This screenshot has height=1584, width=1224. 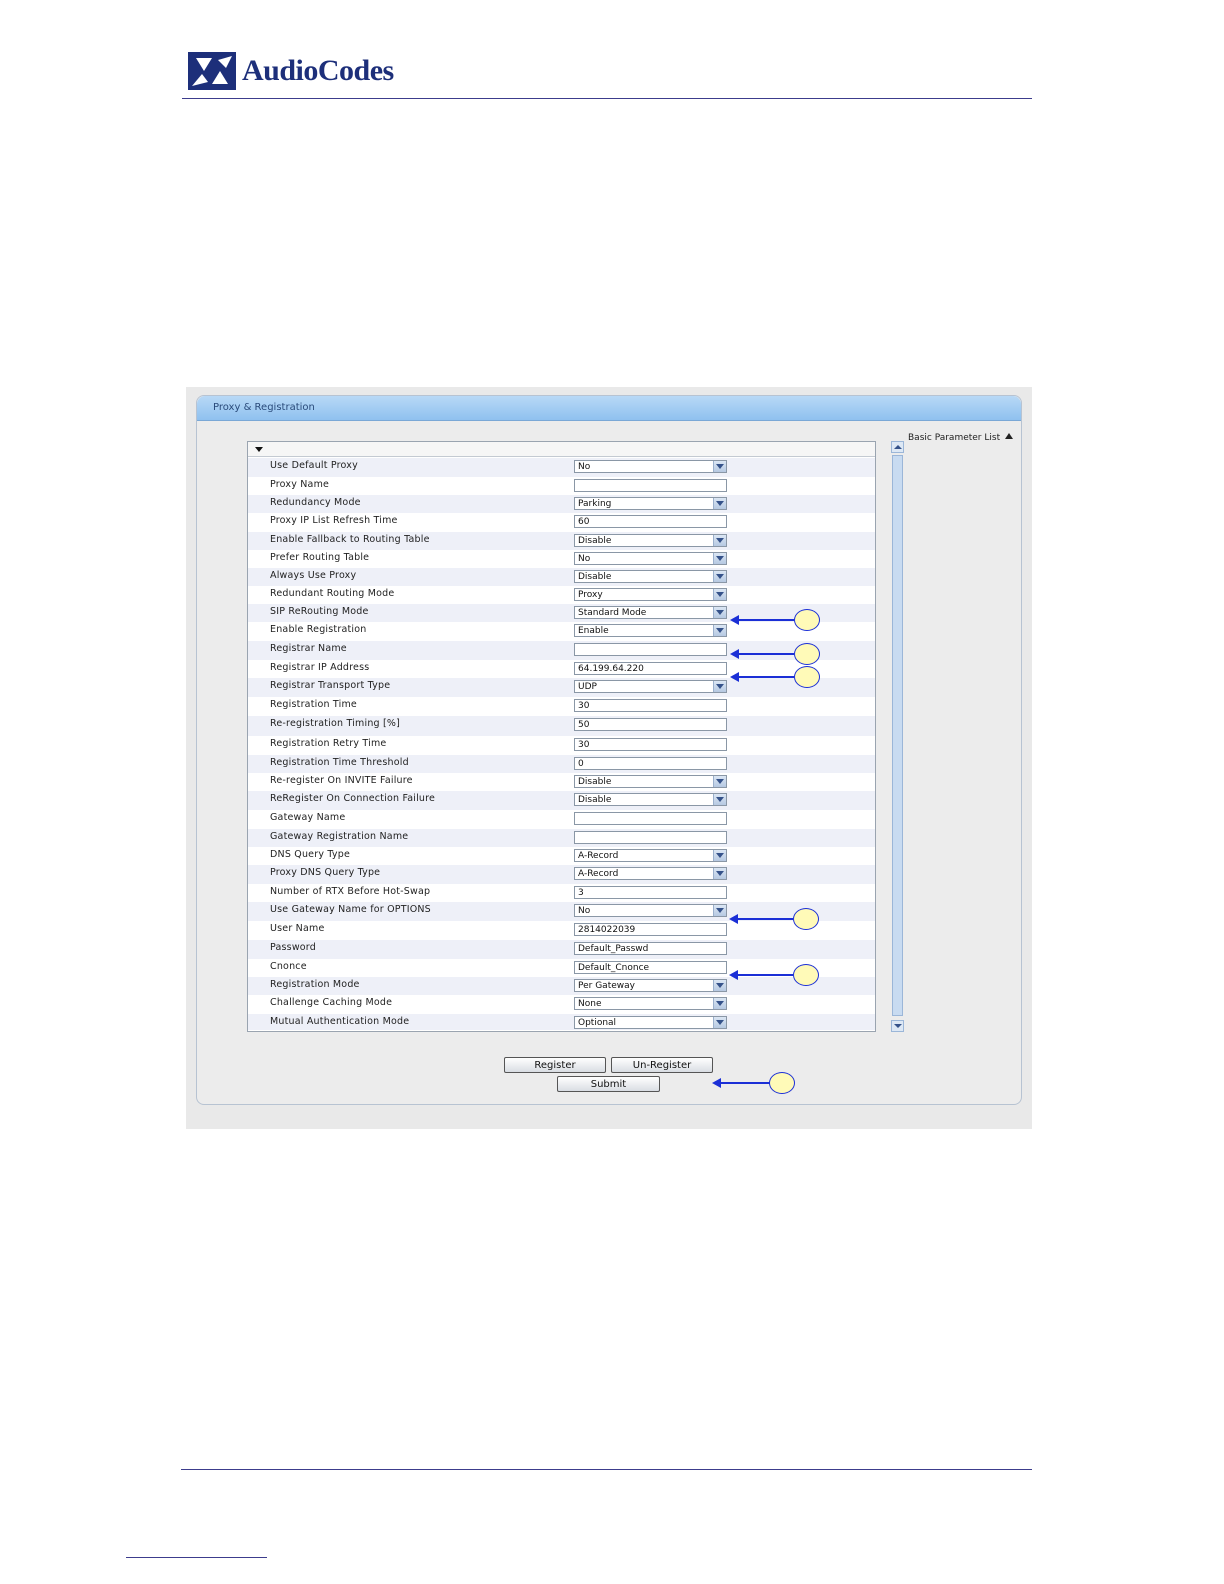 I want to click on parameter-value: No, so click(x=584, y=911).